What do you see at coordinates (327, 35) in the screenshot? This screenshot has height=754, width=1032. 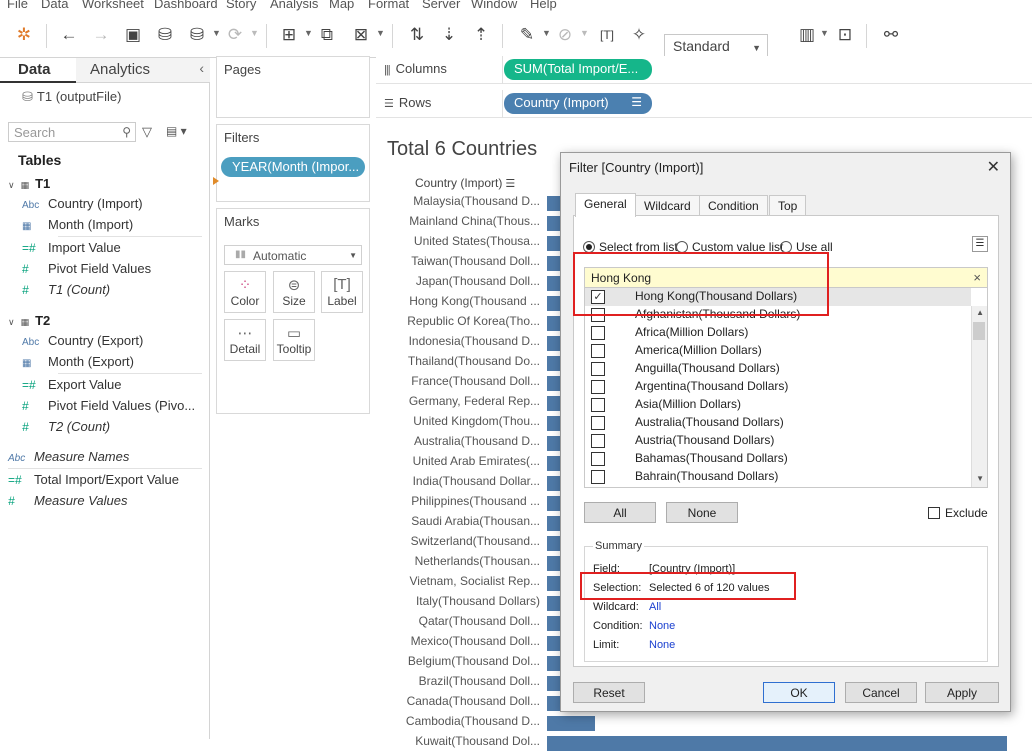 I see `duplicate-sheet-icon: ⧉` at bounding box center [327, 35].